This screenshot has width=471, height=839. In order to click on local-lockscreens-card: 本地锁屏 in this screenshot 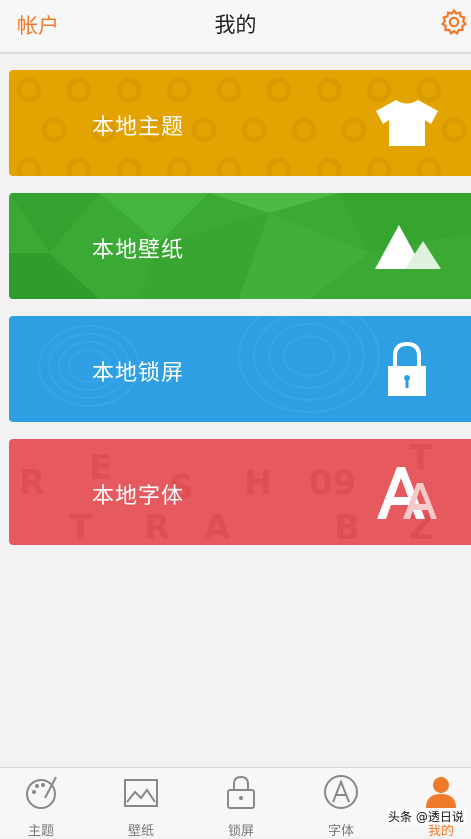, I will do `click(240, 369)`.